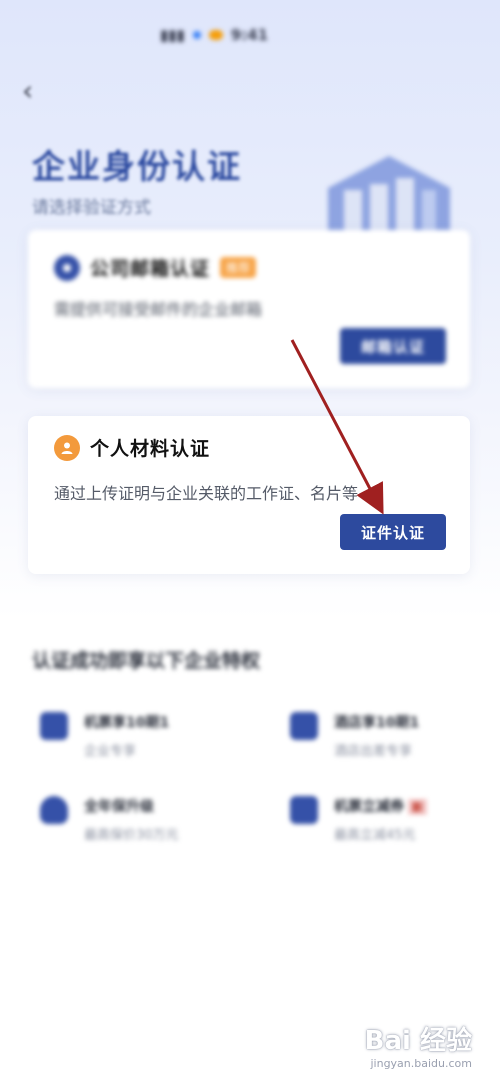  What do you see at coordinates (131, 835) in the screenshot?
I see `benefit-desc: 最高保价30万元` at bounding box center [131, 835].